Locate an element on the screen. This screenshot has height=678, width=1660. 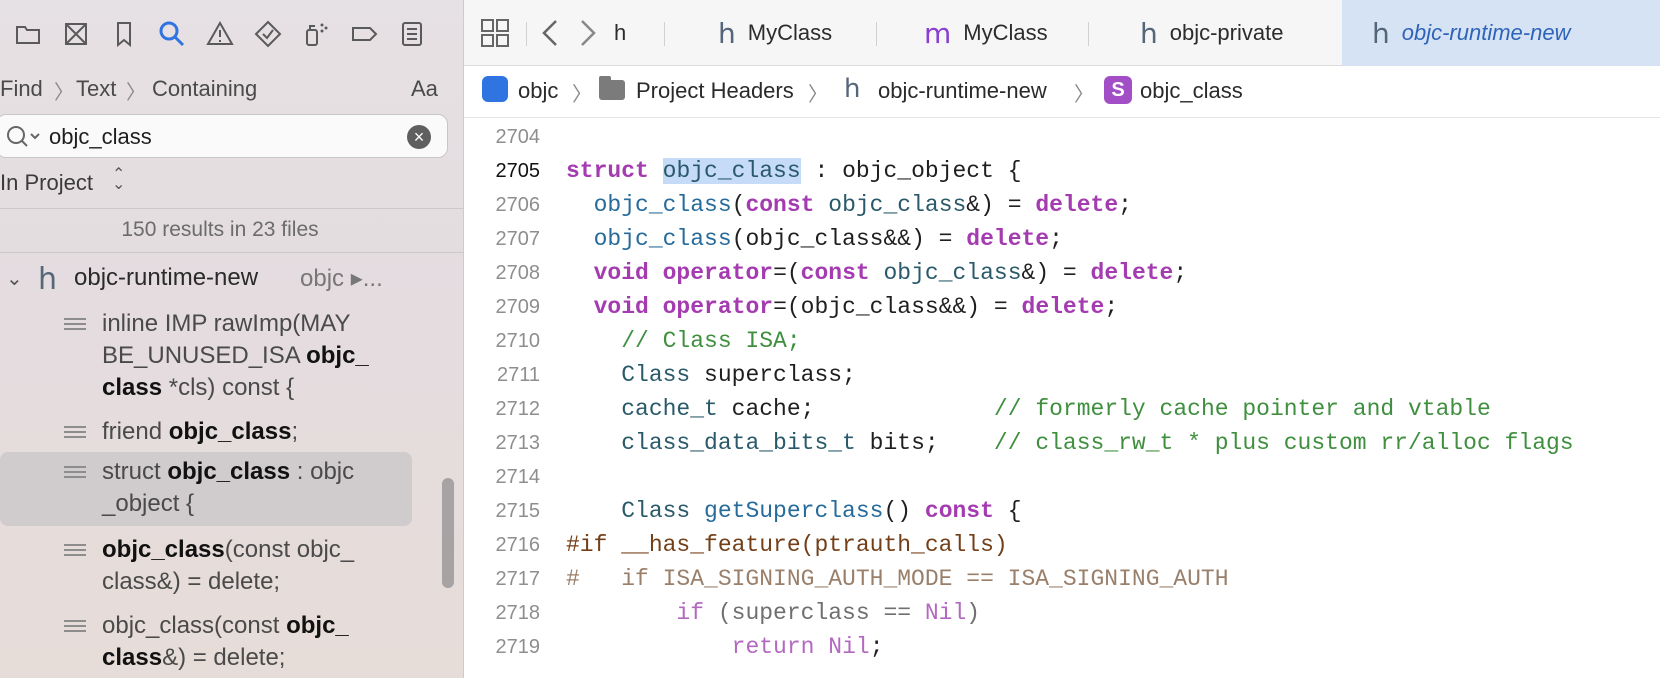
search-input is located at coordinates (219, 137).